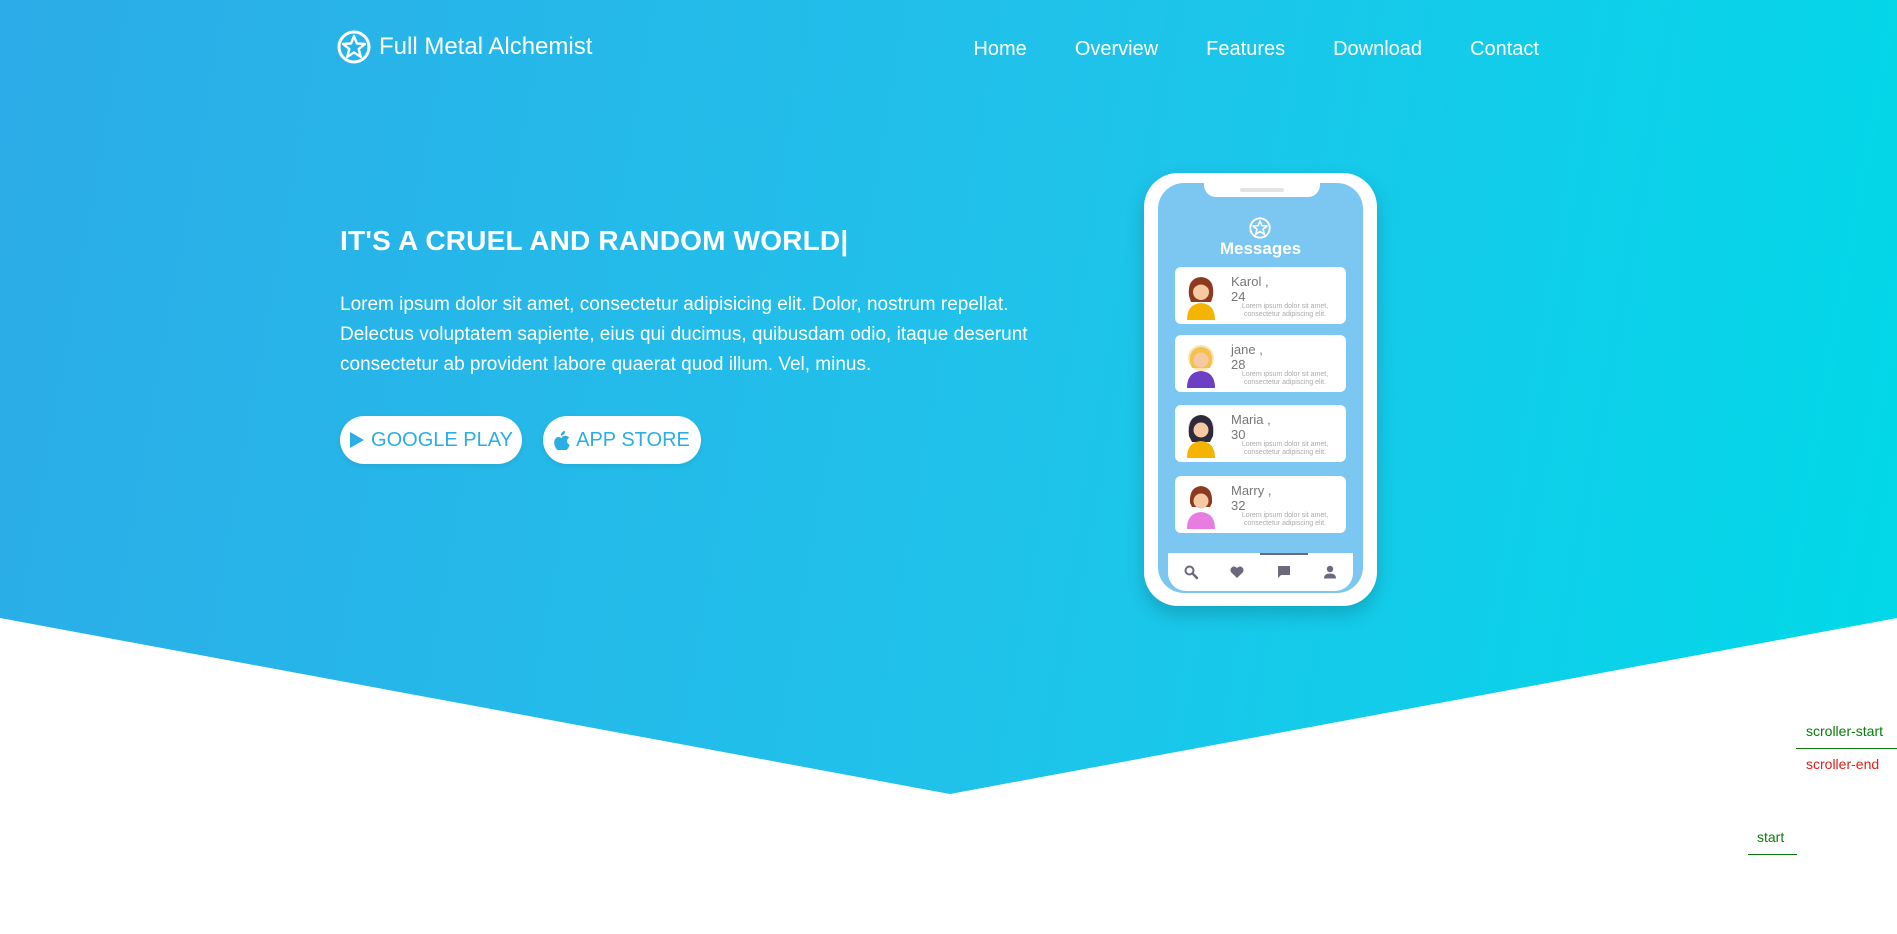  What do you see at coordinates (1845, 731) in the screenshot?
I see `scroller-start-marker: scroller-start` at bounding box center [1845, 731].